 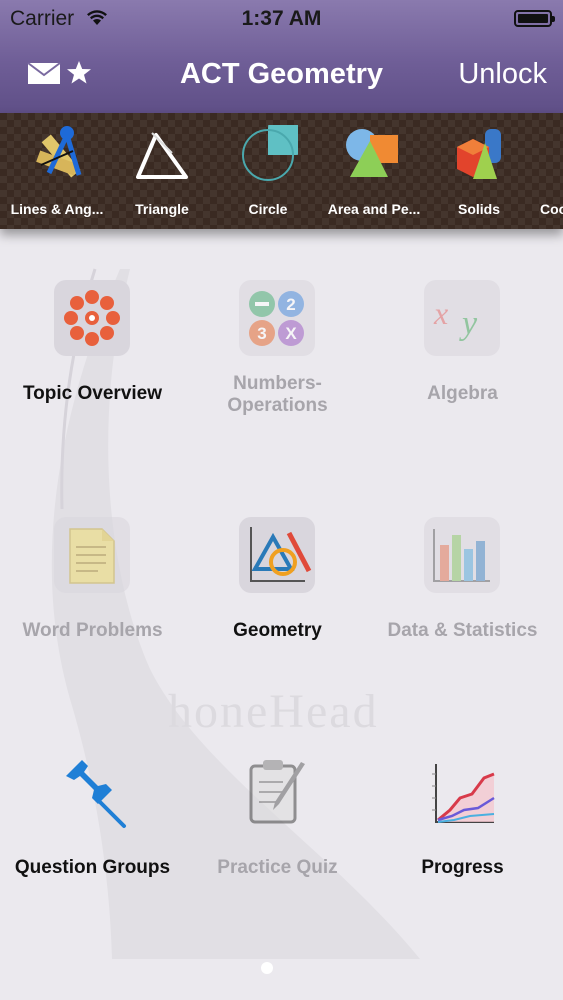 What do you see at coordinates (277, 834) in the screenshot?
I see `practice-quiz-tile: Practice Quiz` at bounding box center [277, 834].